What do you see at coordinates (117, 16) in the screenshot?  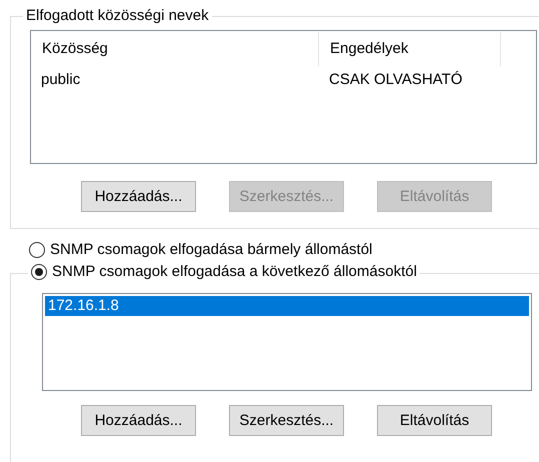 I see `group-title: Elfogadott közösségi nevek` at bounding box center [117, 16].